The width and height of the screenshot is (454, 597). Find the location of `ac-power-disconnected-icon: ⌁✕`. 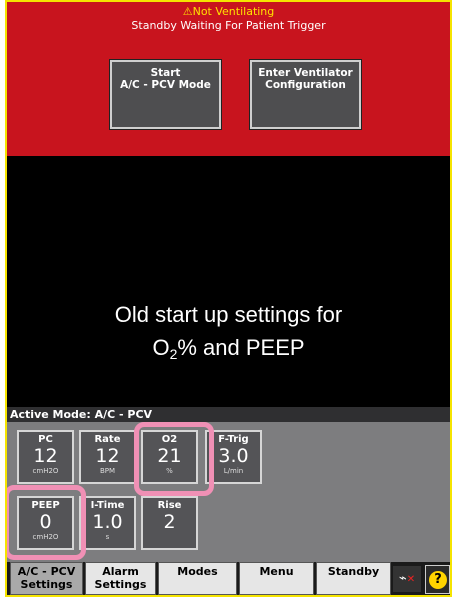

ac-power-disconnected-icon: ⌁✕ is located at coordinates (407, 579).